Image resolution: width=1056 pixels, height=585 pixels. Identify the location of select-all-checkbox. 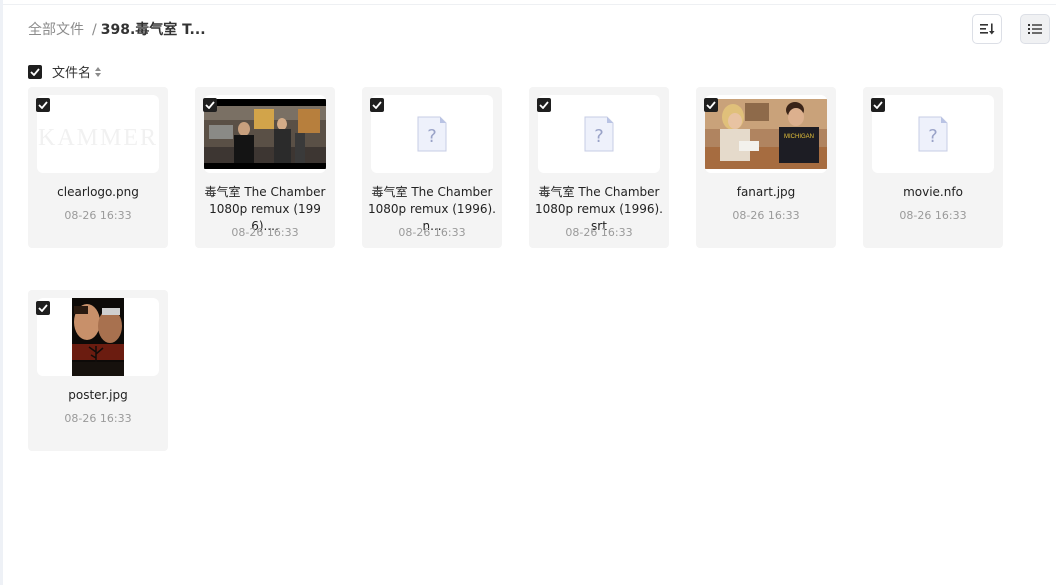
(35, 71).